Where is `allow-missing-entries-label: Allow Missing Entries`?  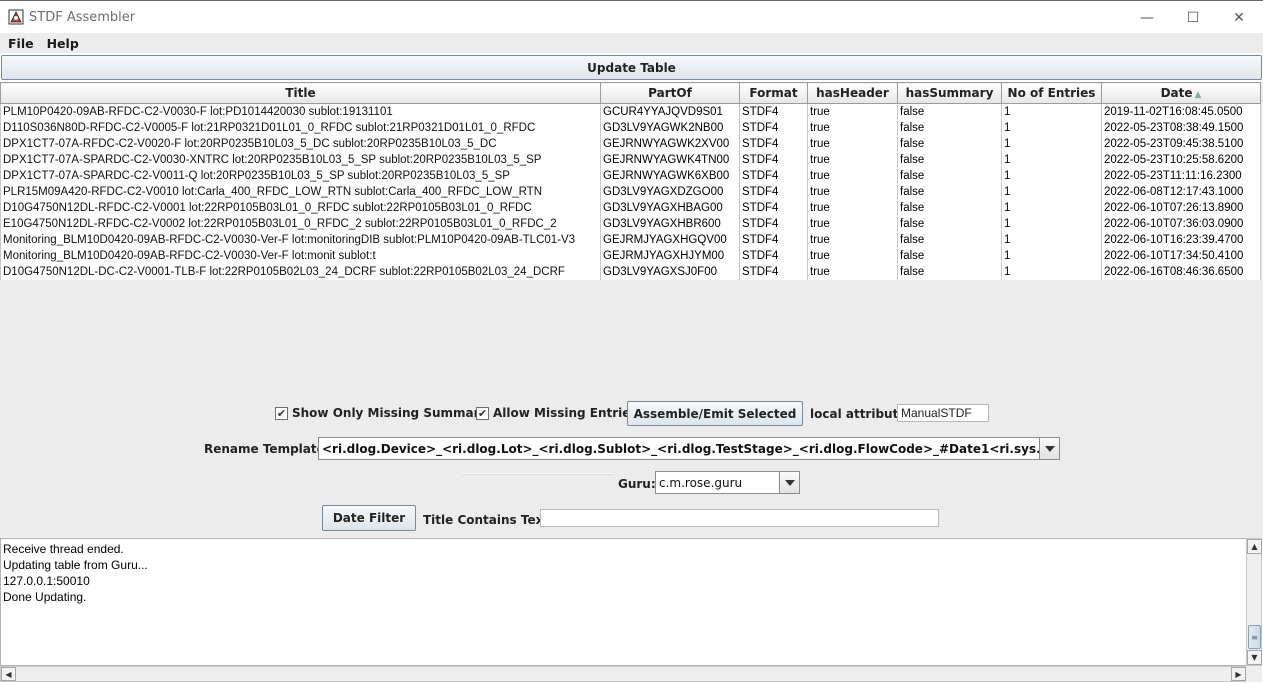
allow-missing-entries-label: Allow Missing Entries is located at coordinates (565, 413).